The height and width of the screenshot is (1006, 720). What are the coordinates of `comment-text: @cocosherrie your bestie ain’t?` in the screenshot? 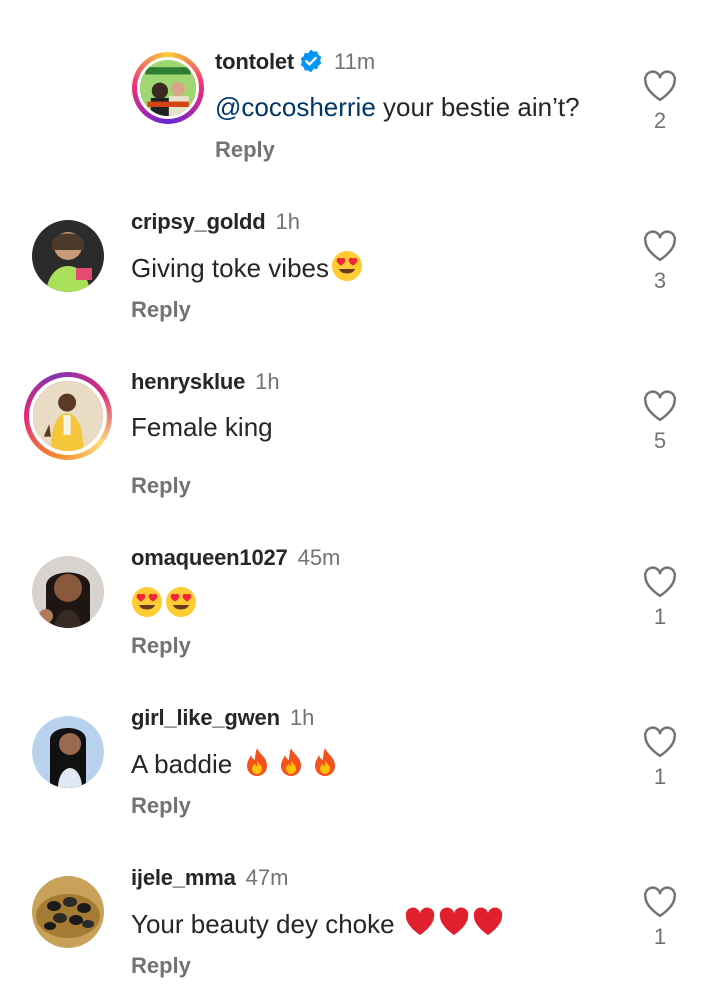 It's located at (397, 107).